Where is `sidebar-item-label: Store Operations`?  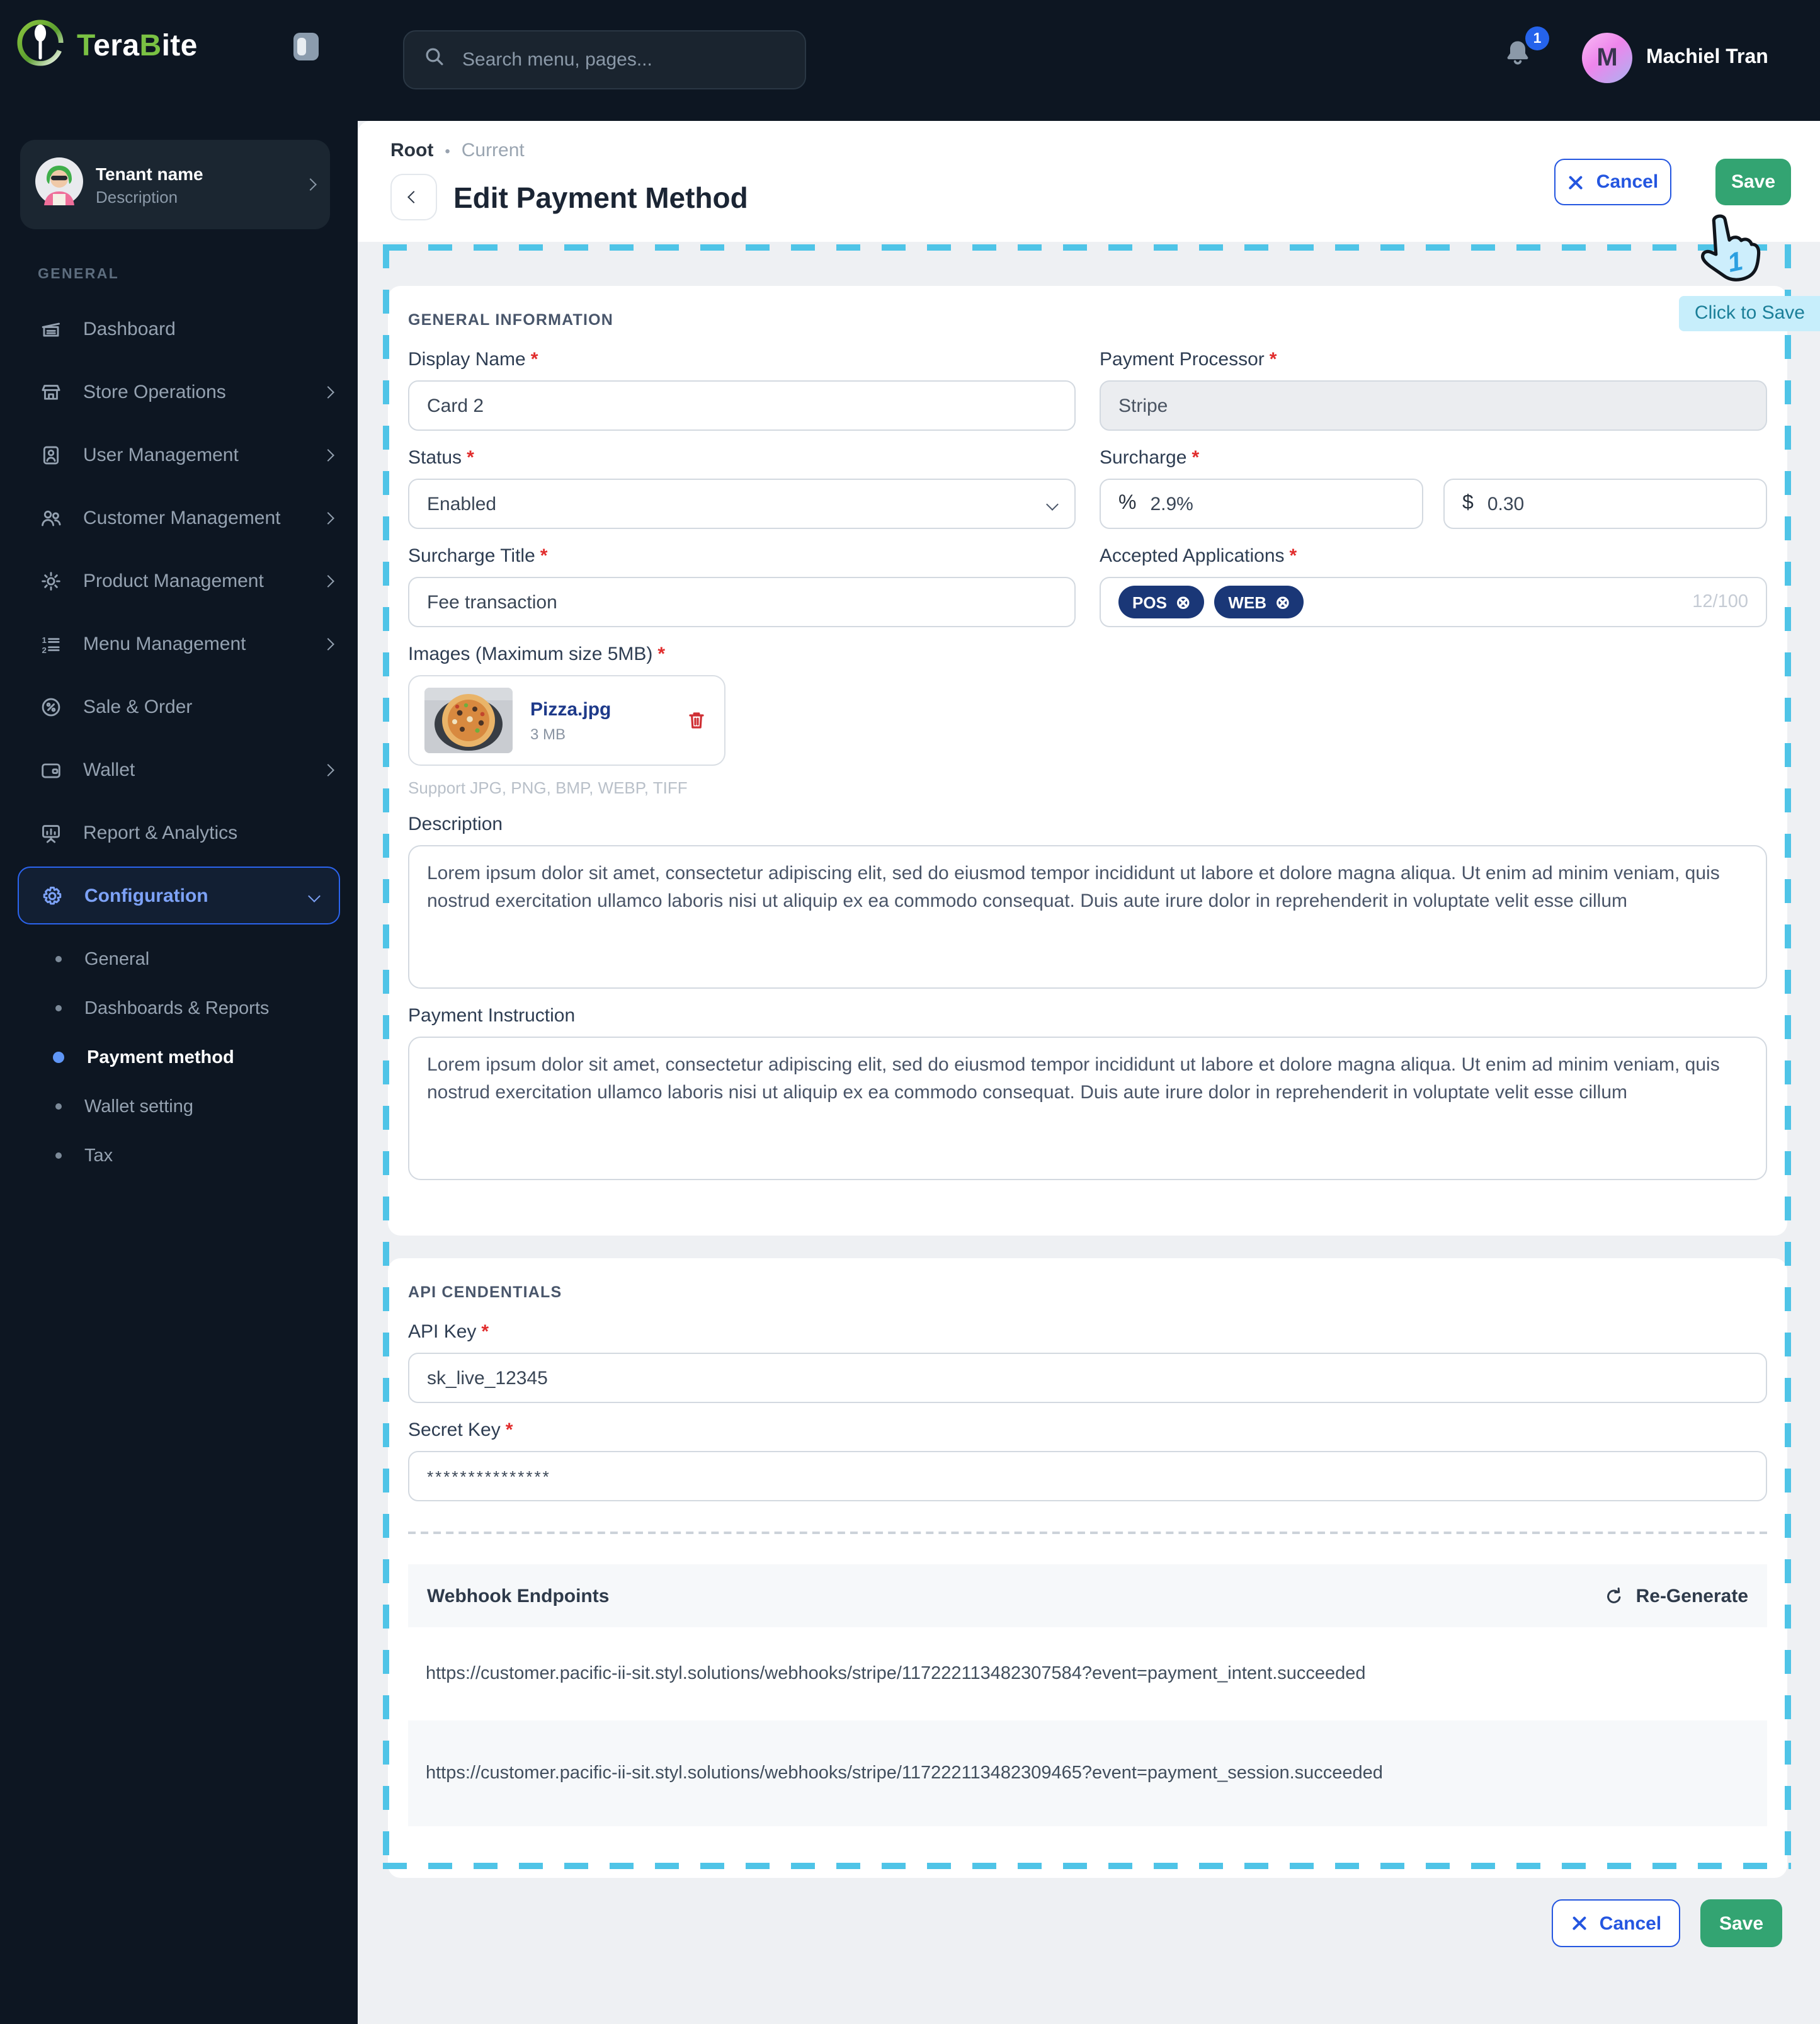
sidebar-item-label: Store Operations is located at coordinates (154, 391).